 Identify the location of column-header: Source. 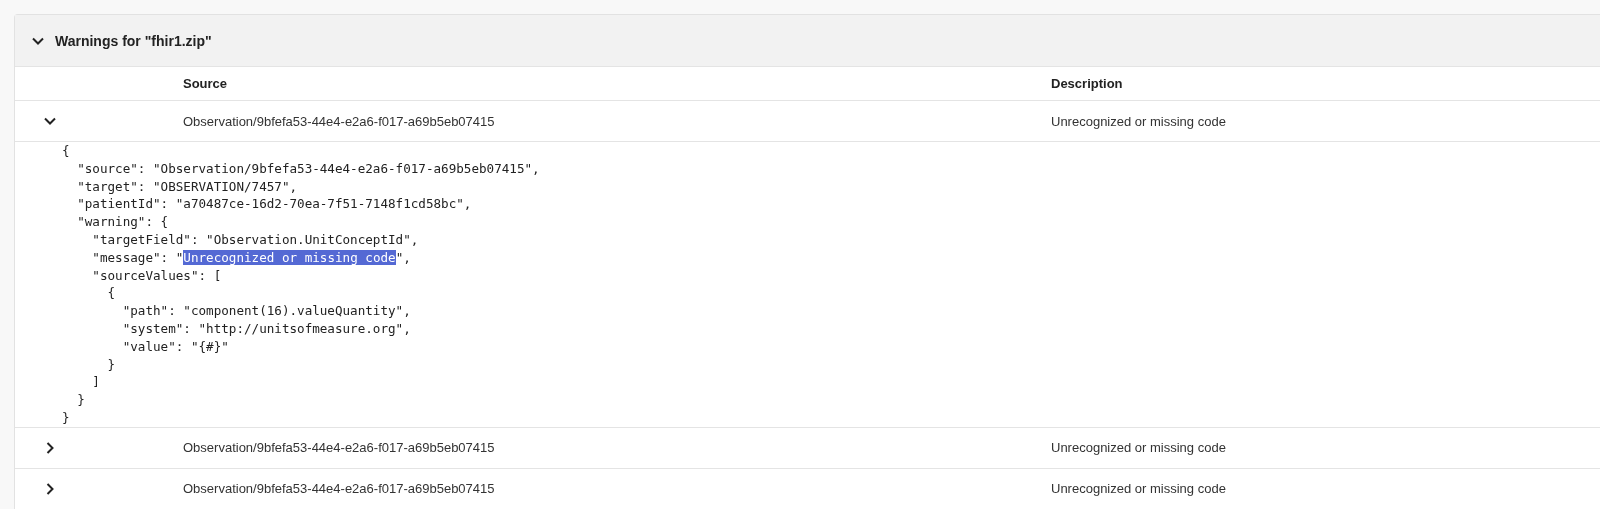
(206, 83).